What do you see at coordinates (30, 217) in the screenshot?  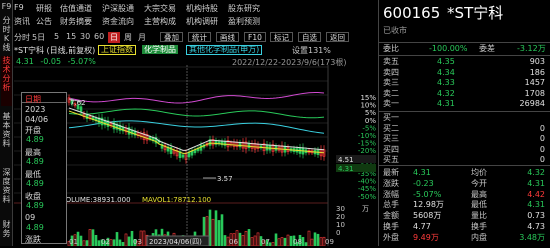 I see `popup-extra: 09` at bounding box center [30, 217].